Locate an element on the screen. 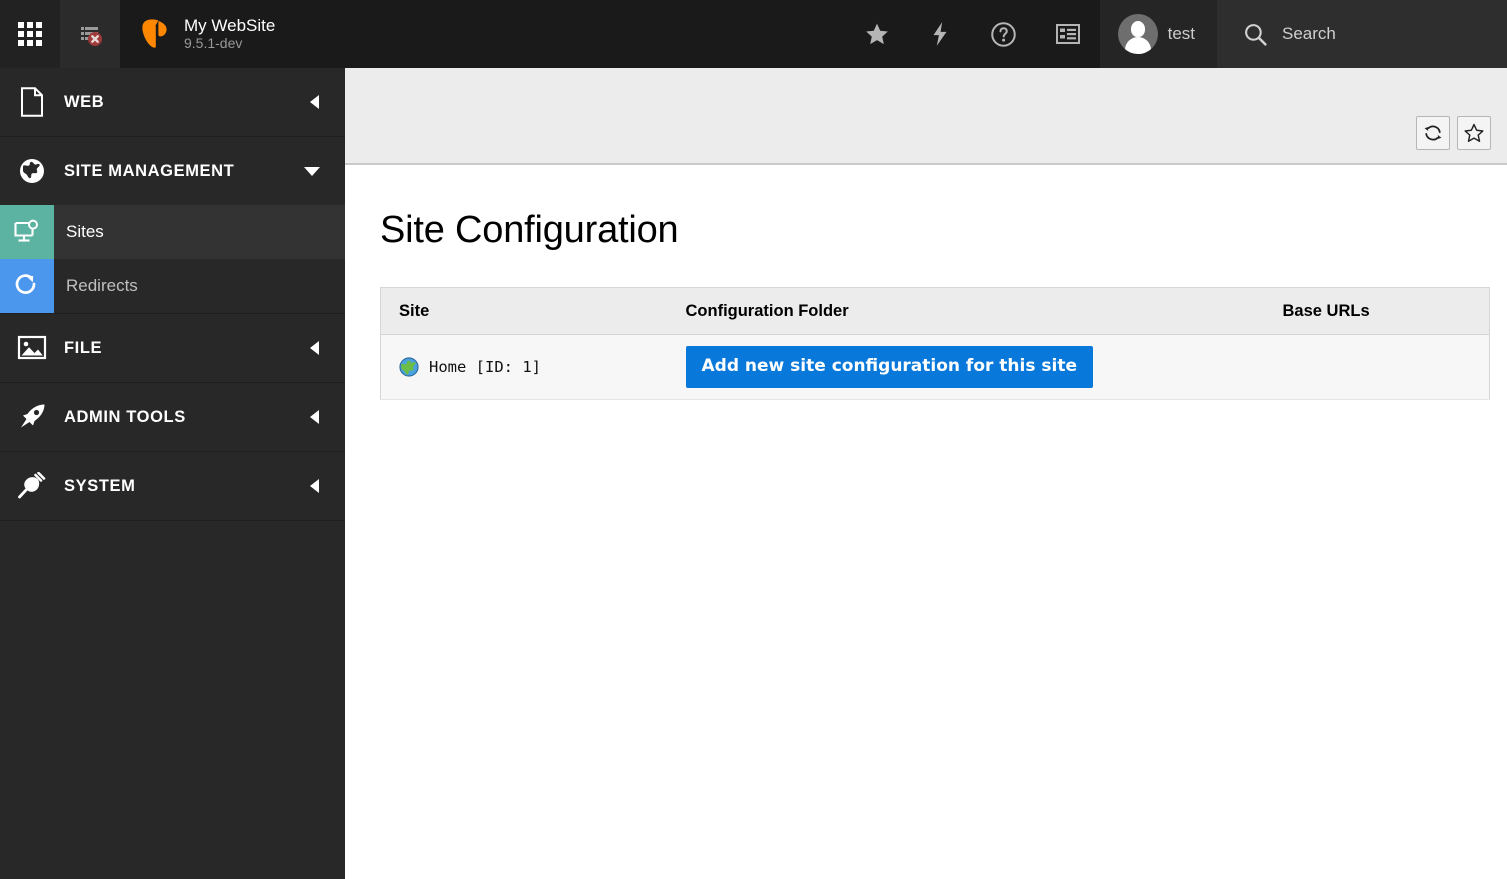 This screenshot has height=879, width=1507. site-branding: My WebSite 9.5.1-dev is located at coordinates (232, 34).